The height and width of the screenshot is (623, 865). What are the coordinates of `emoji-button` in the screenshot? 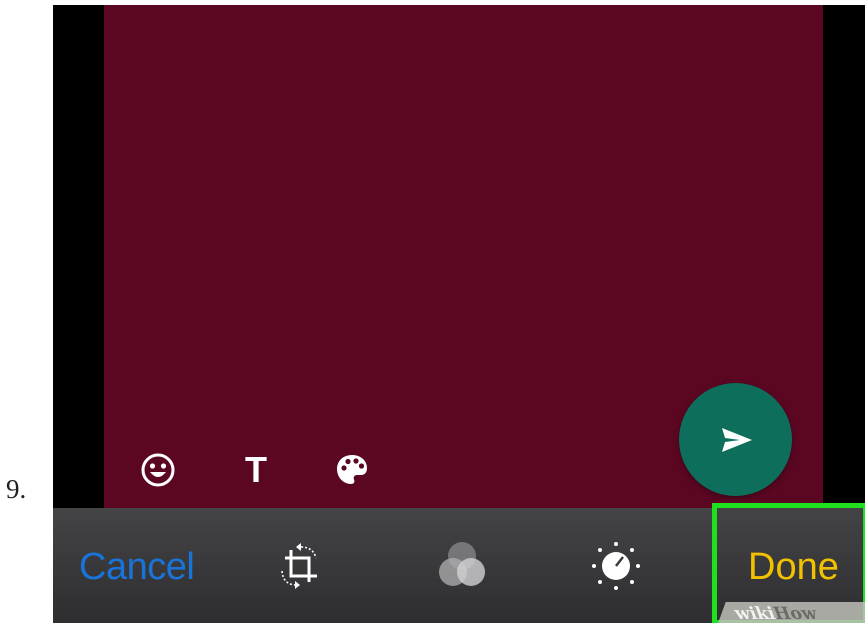 It's located at (158, 470).